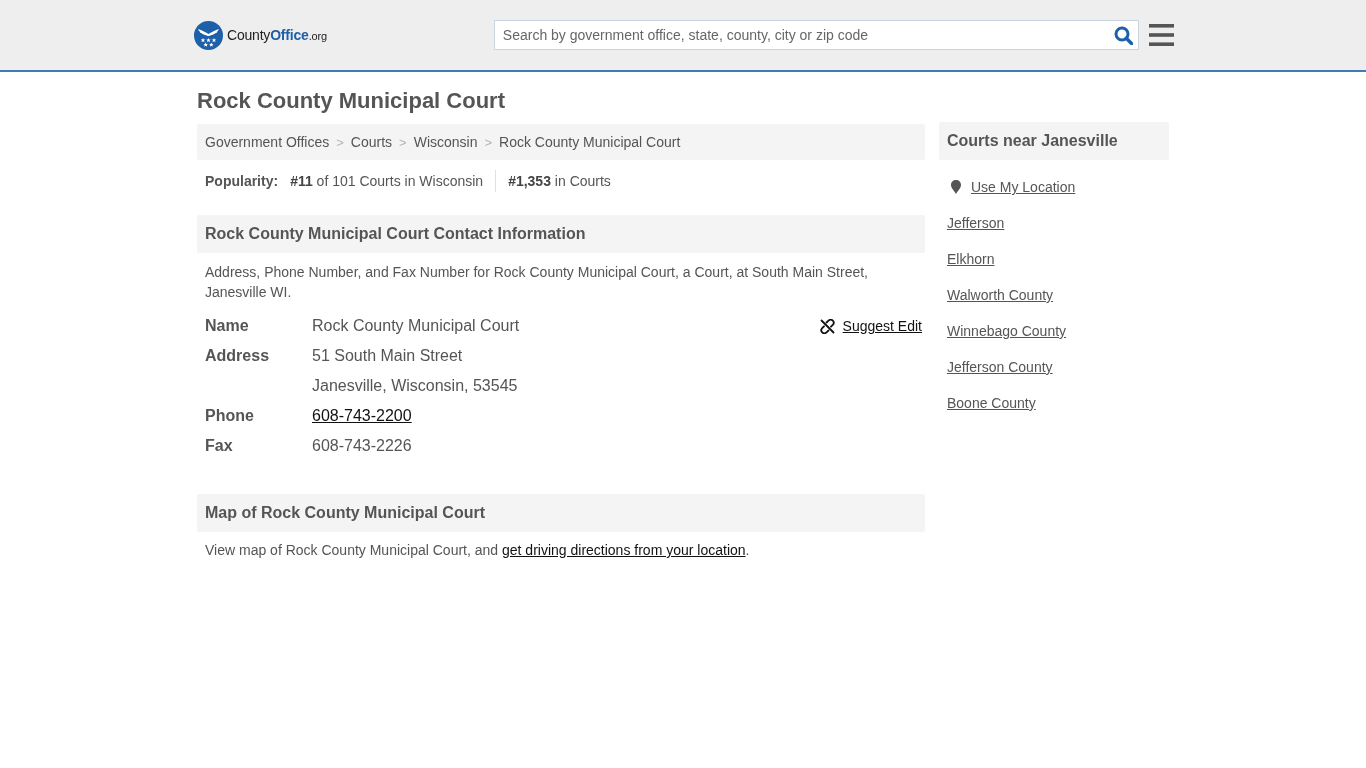 The height and width of the screenshot is (768, 1366). I want to click on search-field: Search by government office, state, county, city or zip code, so click(816, 35).